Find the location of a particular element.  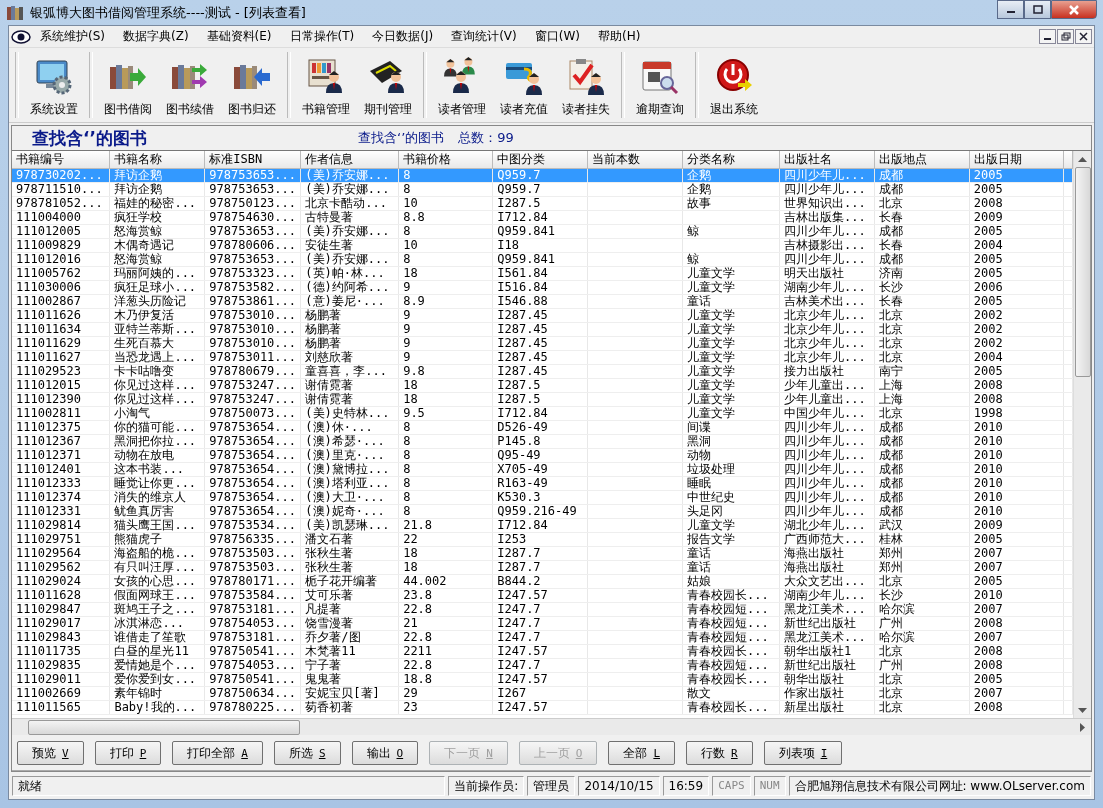

table-row: 111029562 有只叫汪厚... 978753503... 张秋生著 18 I287.7 童话 海燕出版社 郑州 2007 is located at coordinates (542, 567).